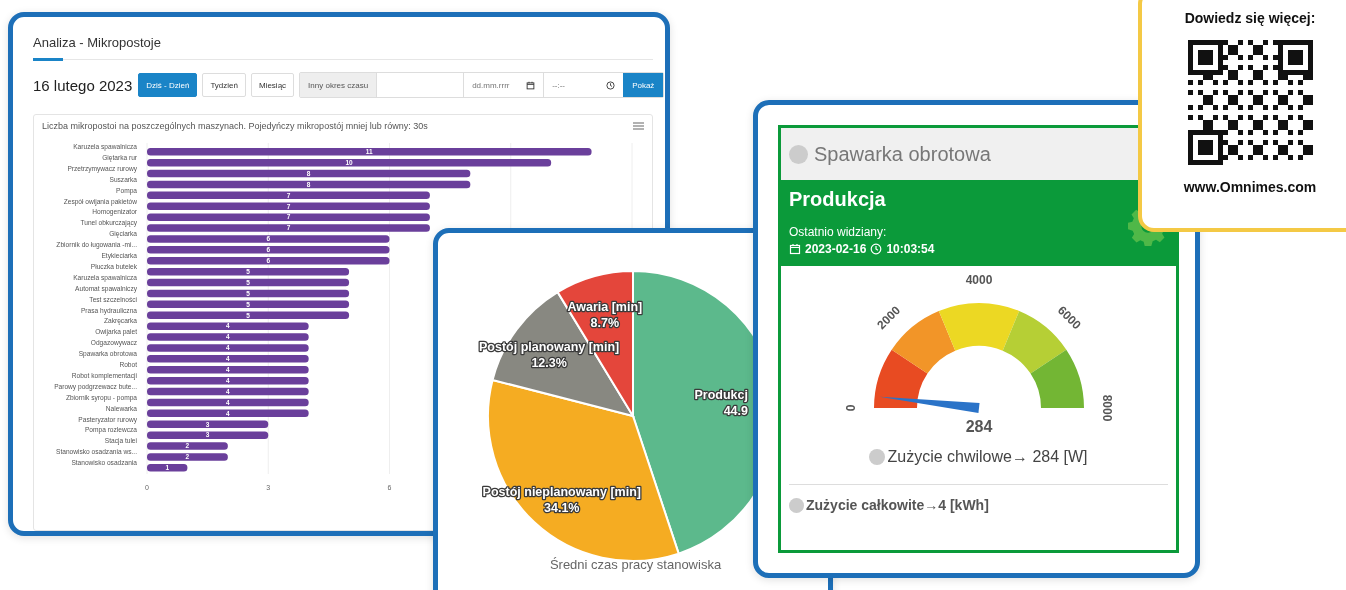 The width and height of the screenshot is (1346, 590). What do you see at coordinates (897, 505) in the screenshot?
I see `total-usage: Zużycie całkowite→4 [kWh]` at bounding box center [897, 505].